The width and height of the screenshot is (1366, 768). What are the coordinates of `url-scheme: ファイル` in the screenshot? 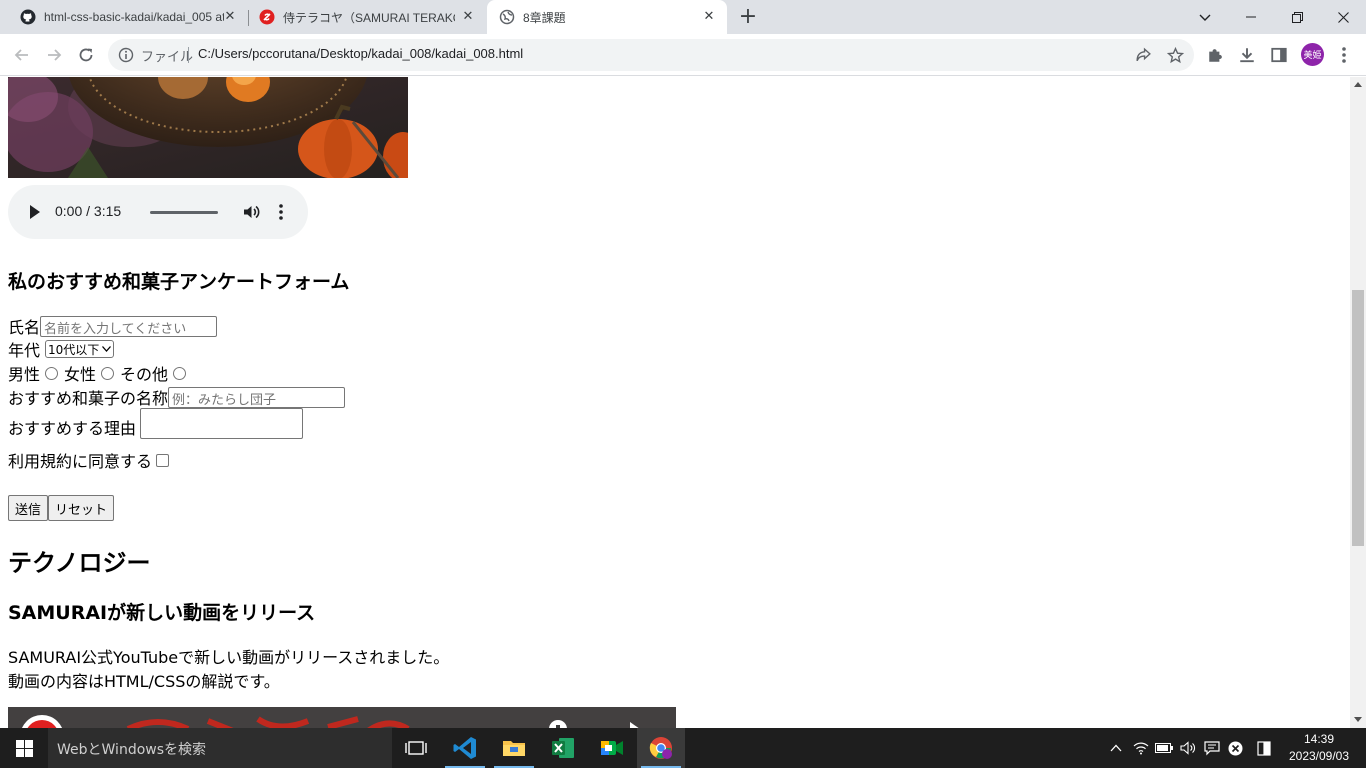 It's located at (167, 56).